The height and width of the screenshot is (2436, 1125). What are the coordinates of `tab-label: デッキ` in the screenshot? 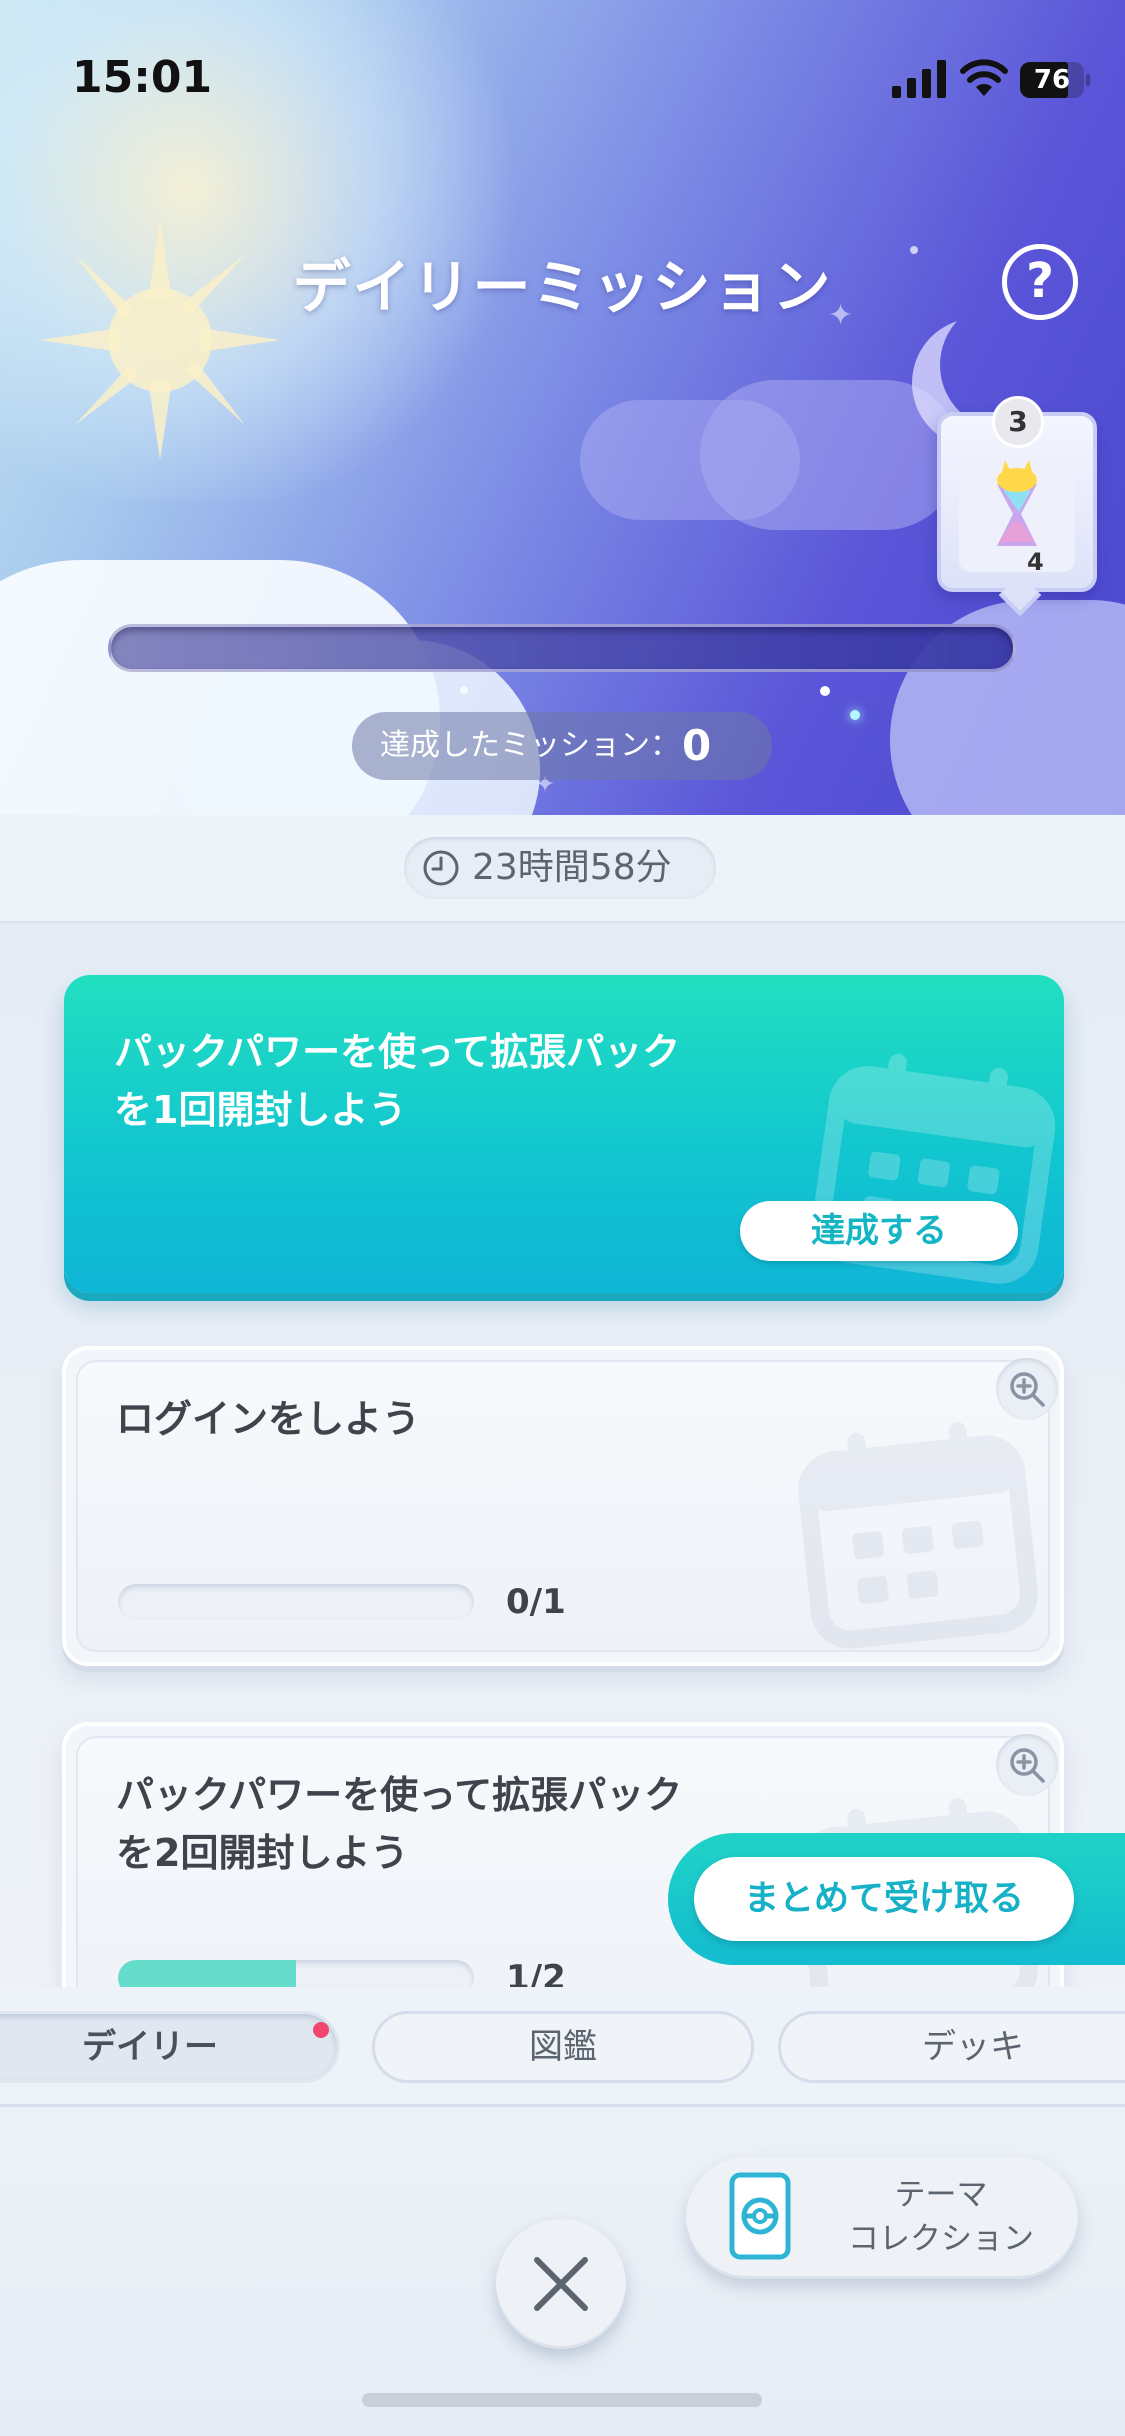 It's located at (973, 2047).